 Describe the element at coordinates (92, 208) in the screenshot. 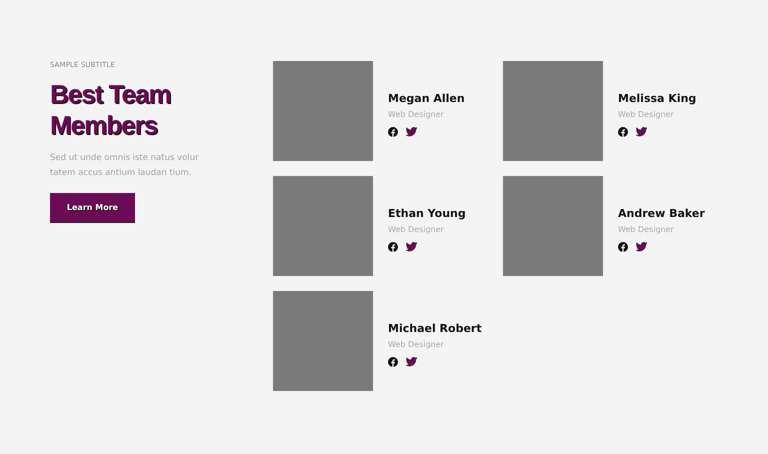

I see `learn-more-button: Learn More` at that location.